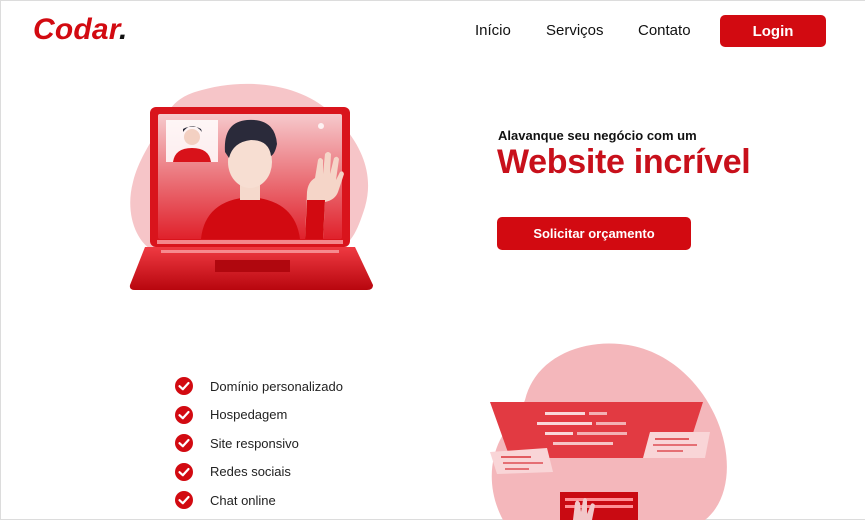 The image size is (865, 520). I want to click on list-item: Site responsivo, so click(259, 443).